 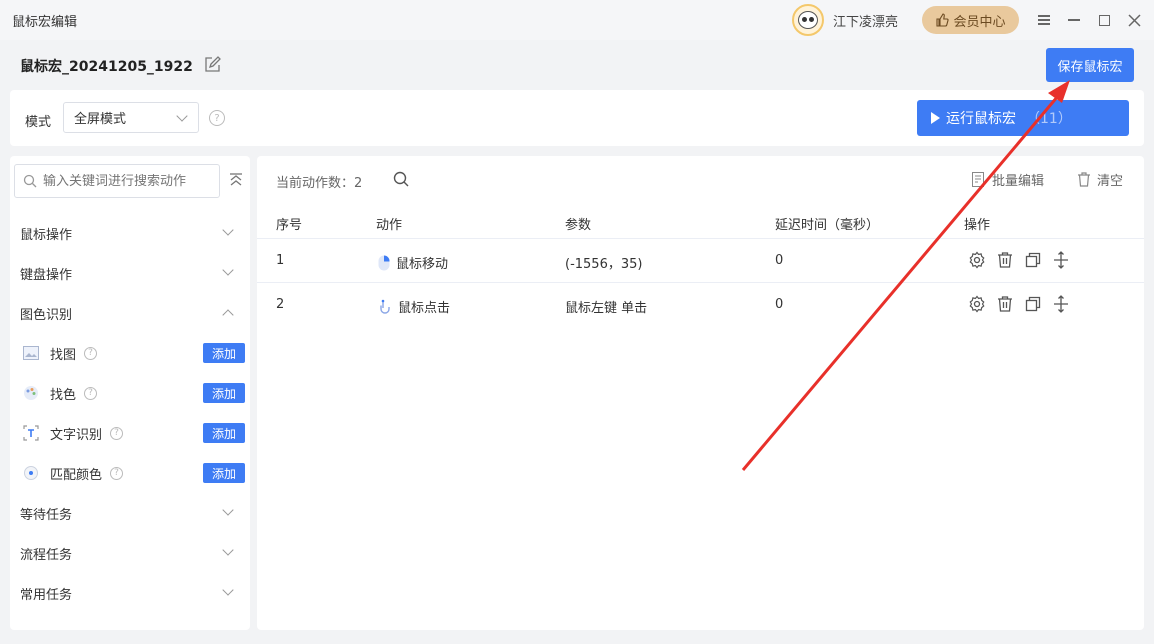 I want to click on category-label: 鼠标操作, so click(x=46, y=235).